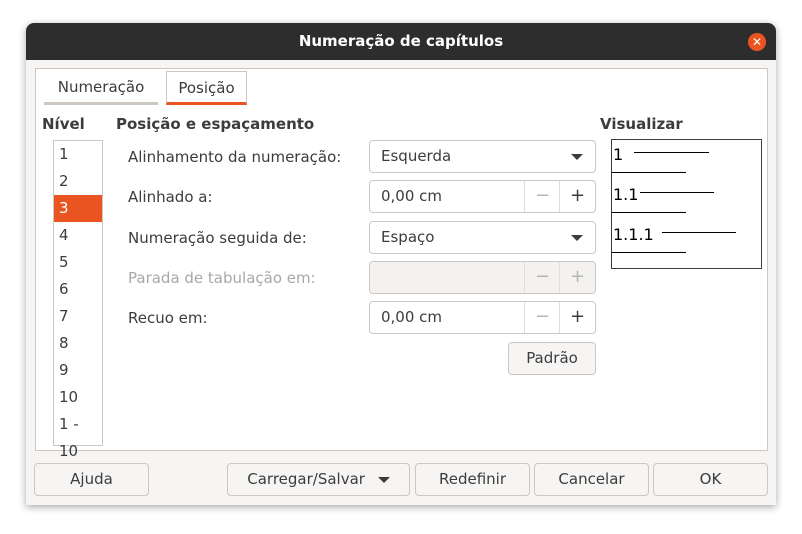 This screenshot has height=534, width=802. Describe the element at coordinates (633, 234) in the screenshot. I see `preview-level-3: 1.1.1` at that location.